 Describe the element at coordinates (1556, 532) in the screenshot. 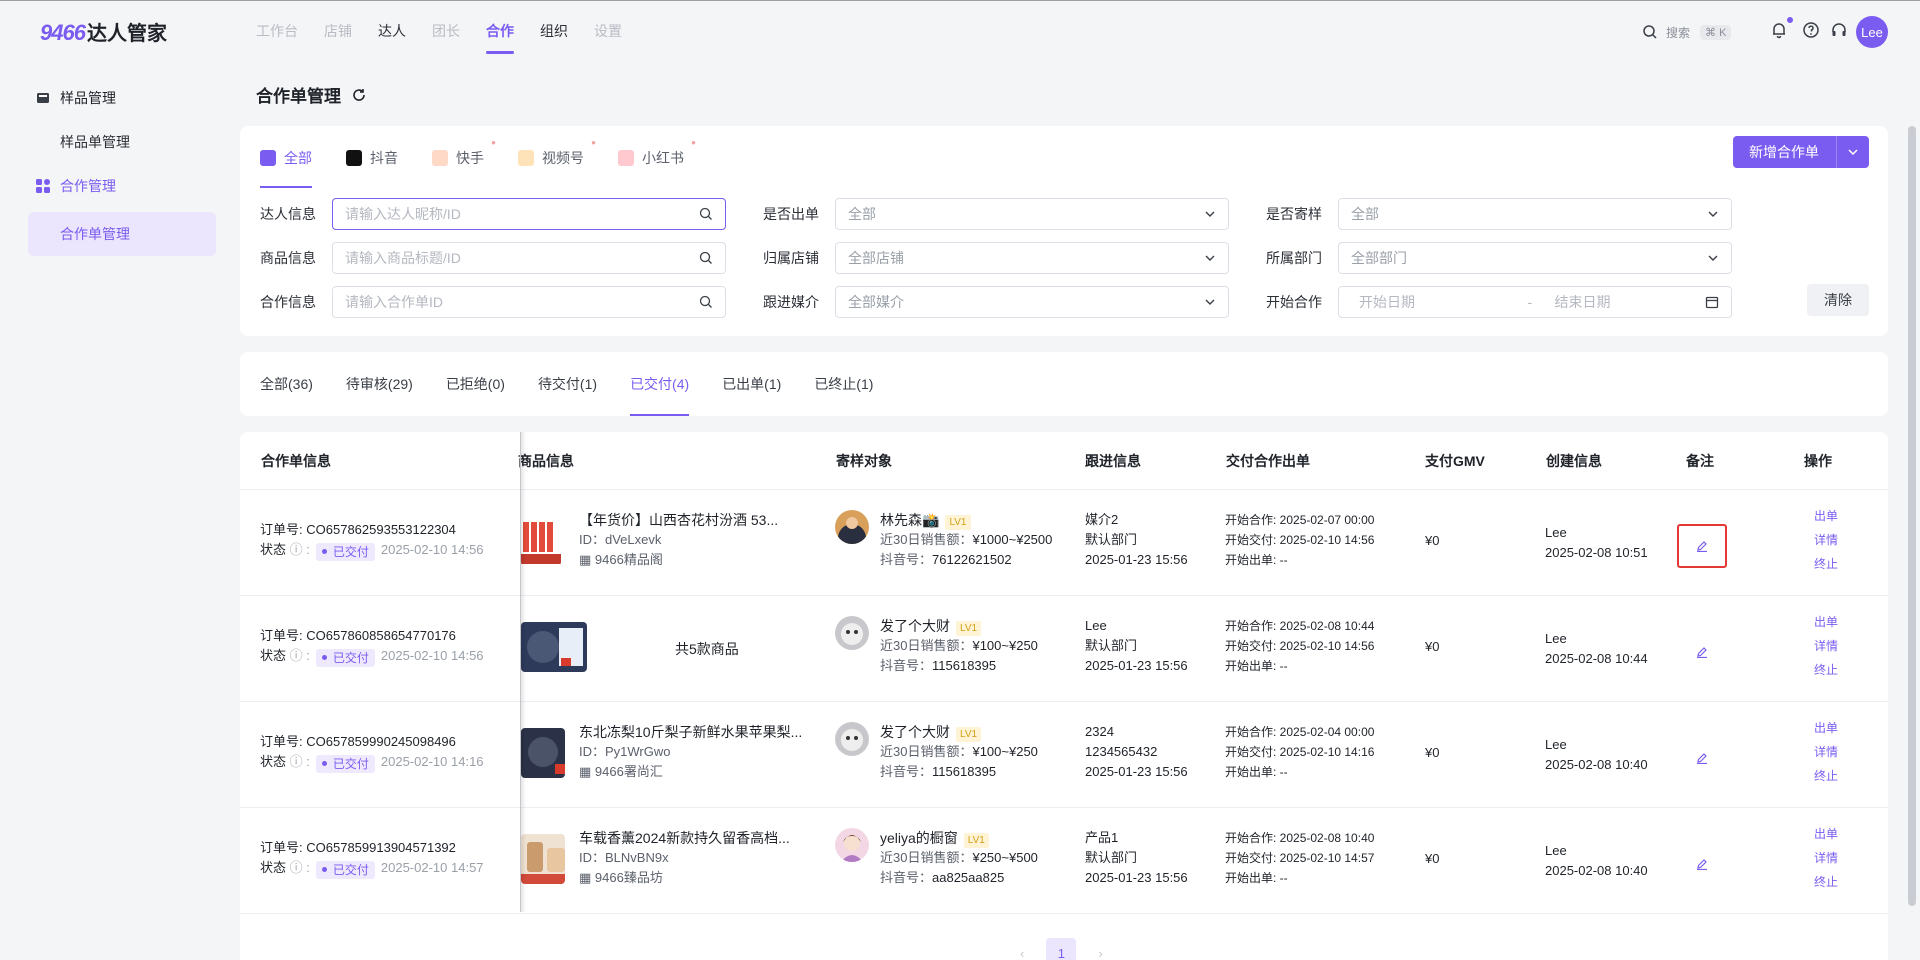

I see `creator-name: Lee` at that location.